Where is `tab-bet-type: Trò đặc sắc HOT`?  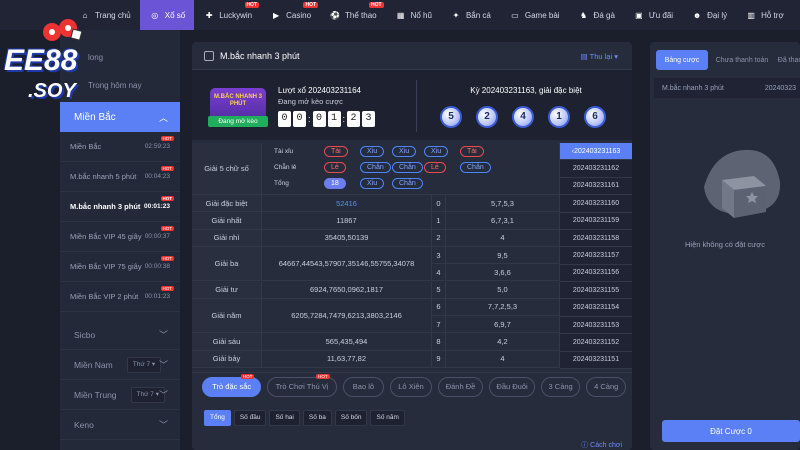 tab-bet-type: Trò đặc sắc HOT is located at coordinates (232, 385).